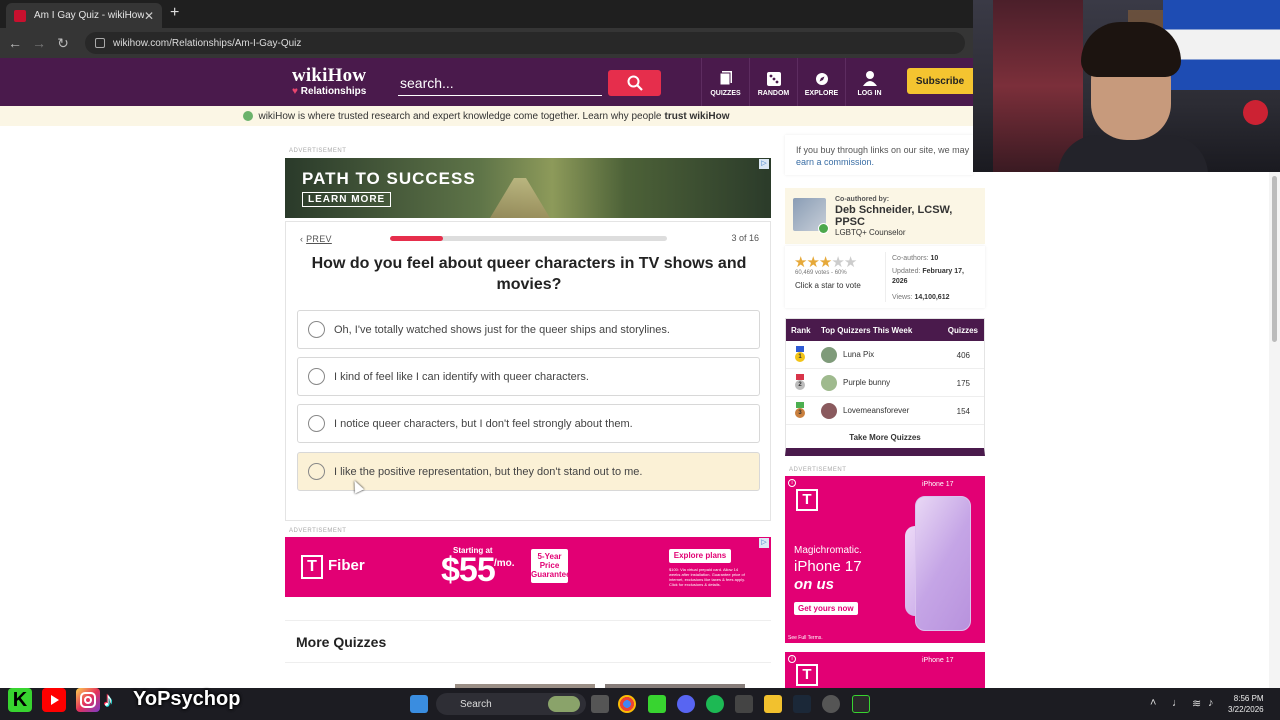 The height and width of the screenshot is (720, 1280). I want to click on ad-line3: on us, so click(814, 584).